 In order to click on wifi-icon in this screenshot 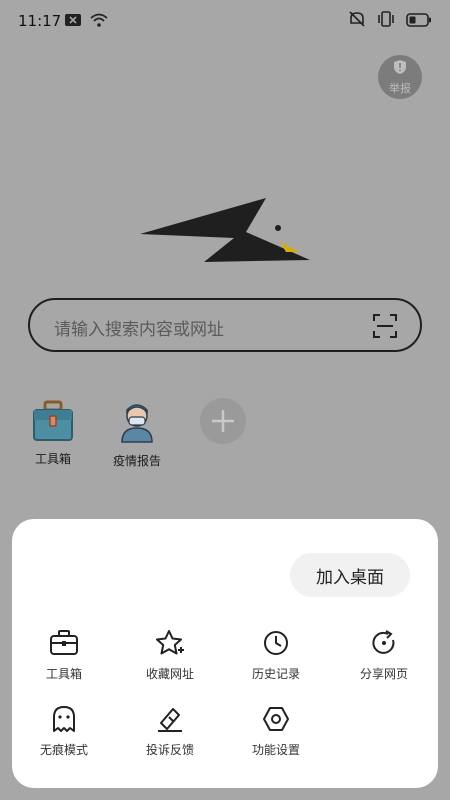, I will do `click(99, 21)`.